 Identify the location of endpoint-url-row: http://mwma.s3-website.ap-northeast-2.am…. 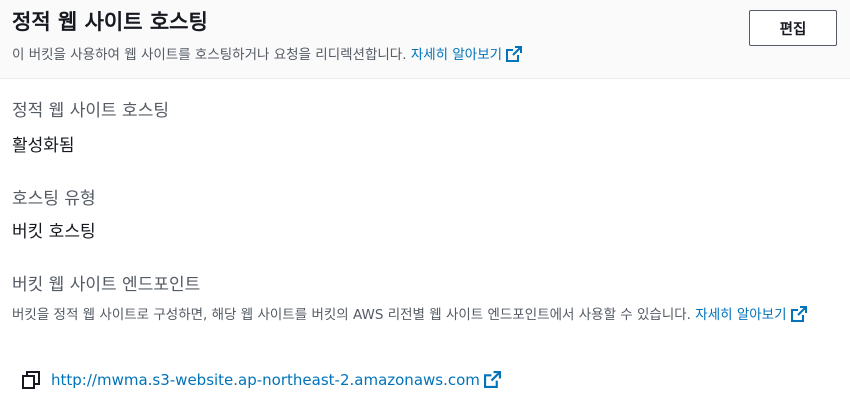
(261, 380).